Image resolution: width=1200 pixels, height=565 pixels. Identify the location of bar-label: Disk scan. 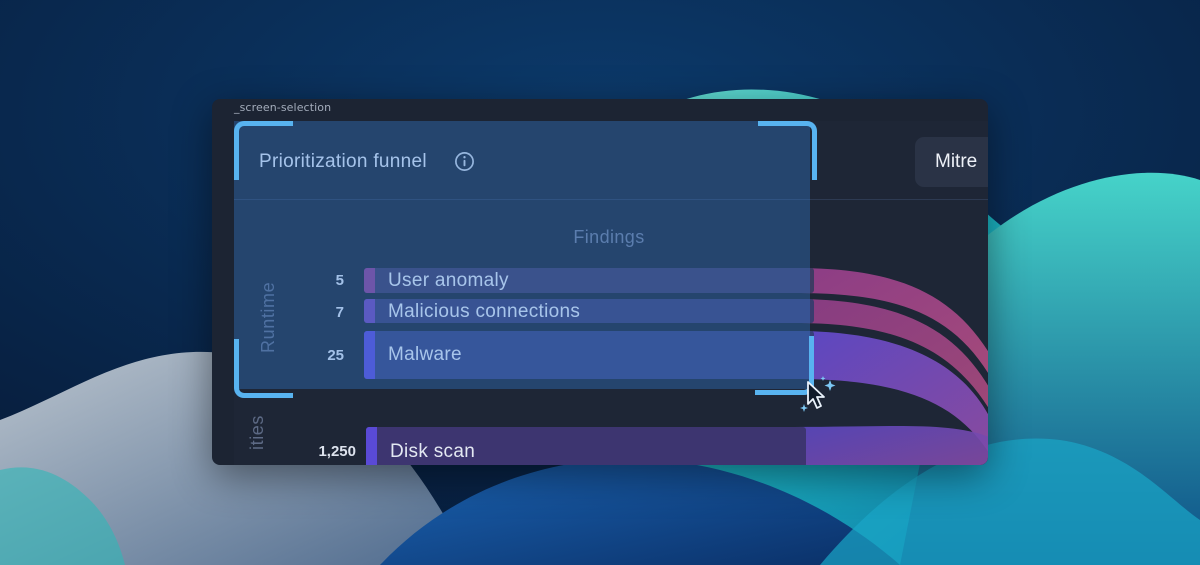
(433, 451).